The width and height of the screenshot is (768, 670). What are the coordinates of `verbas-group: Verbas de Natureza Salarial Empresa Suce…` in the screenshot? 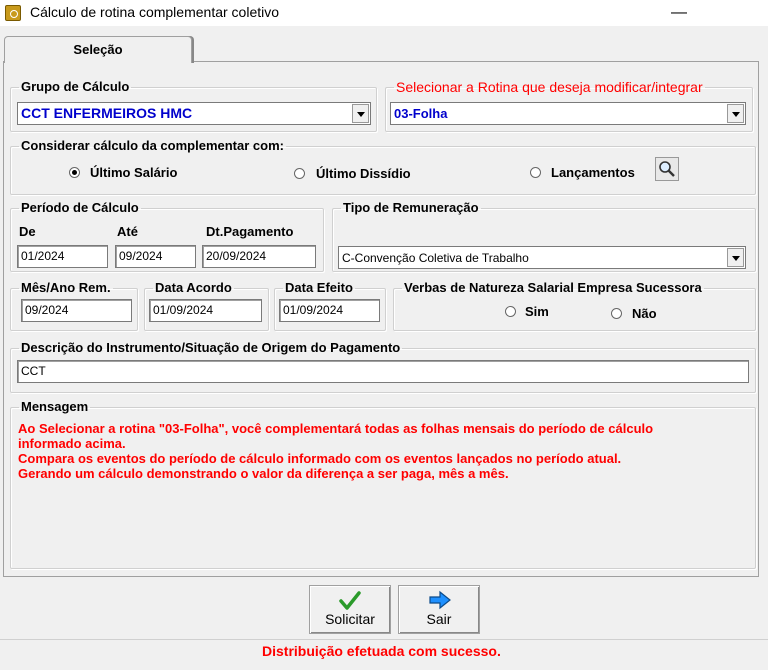 It's located at (574, 306).